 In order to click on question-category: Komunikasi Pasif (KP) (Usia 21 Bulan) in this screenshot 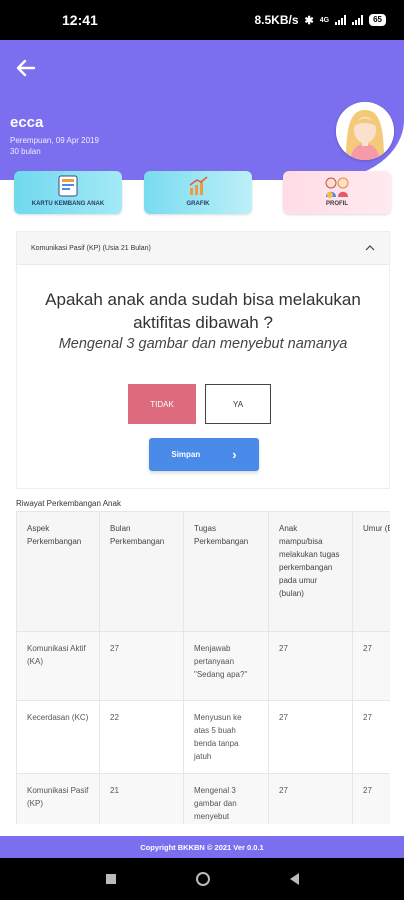, I will do `click(91, 248)`.